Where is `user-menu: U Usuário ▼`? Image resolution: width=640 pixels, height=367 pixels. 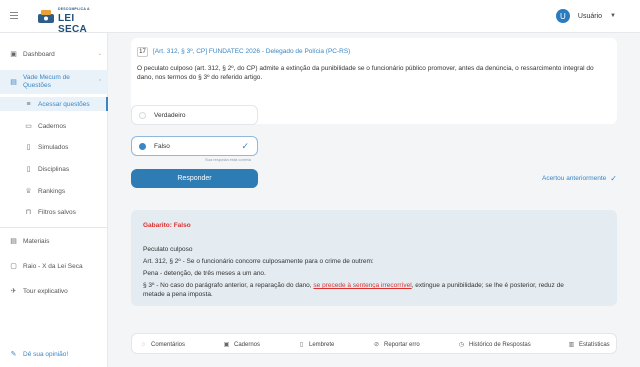
user-menu: U Usuário ▼ is located at coordinates (585, 16).